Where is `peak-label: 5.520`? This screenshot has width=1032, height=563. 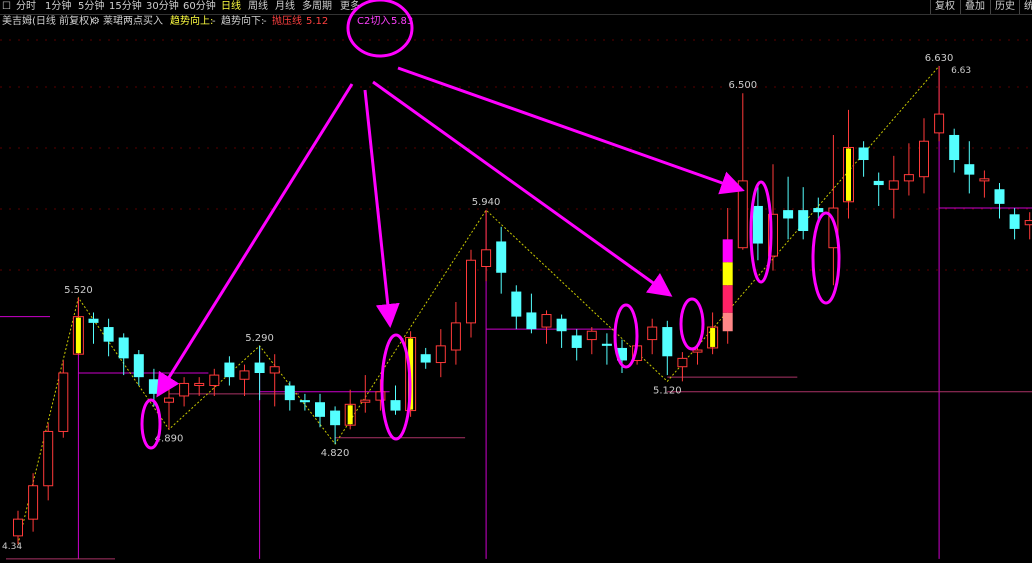
peak-label: 5.520 is located at coordinates (78, 290).